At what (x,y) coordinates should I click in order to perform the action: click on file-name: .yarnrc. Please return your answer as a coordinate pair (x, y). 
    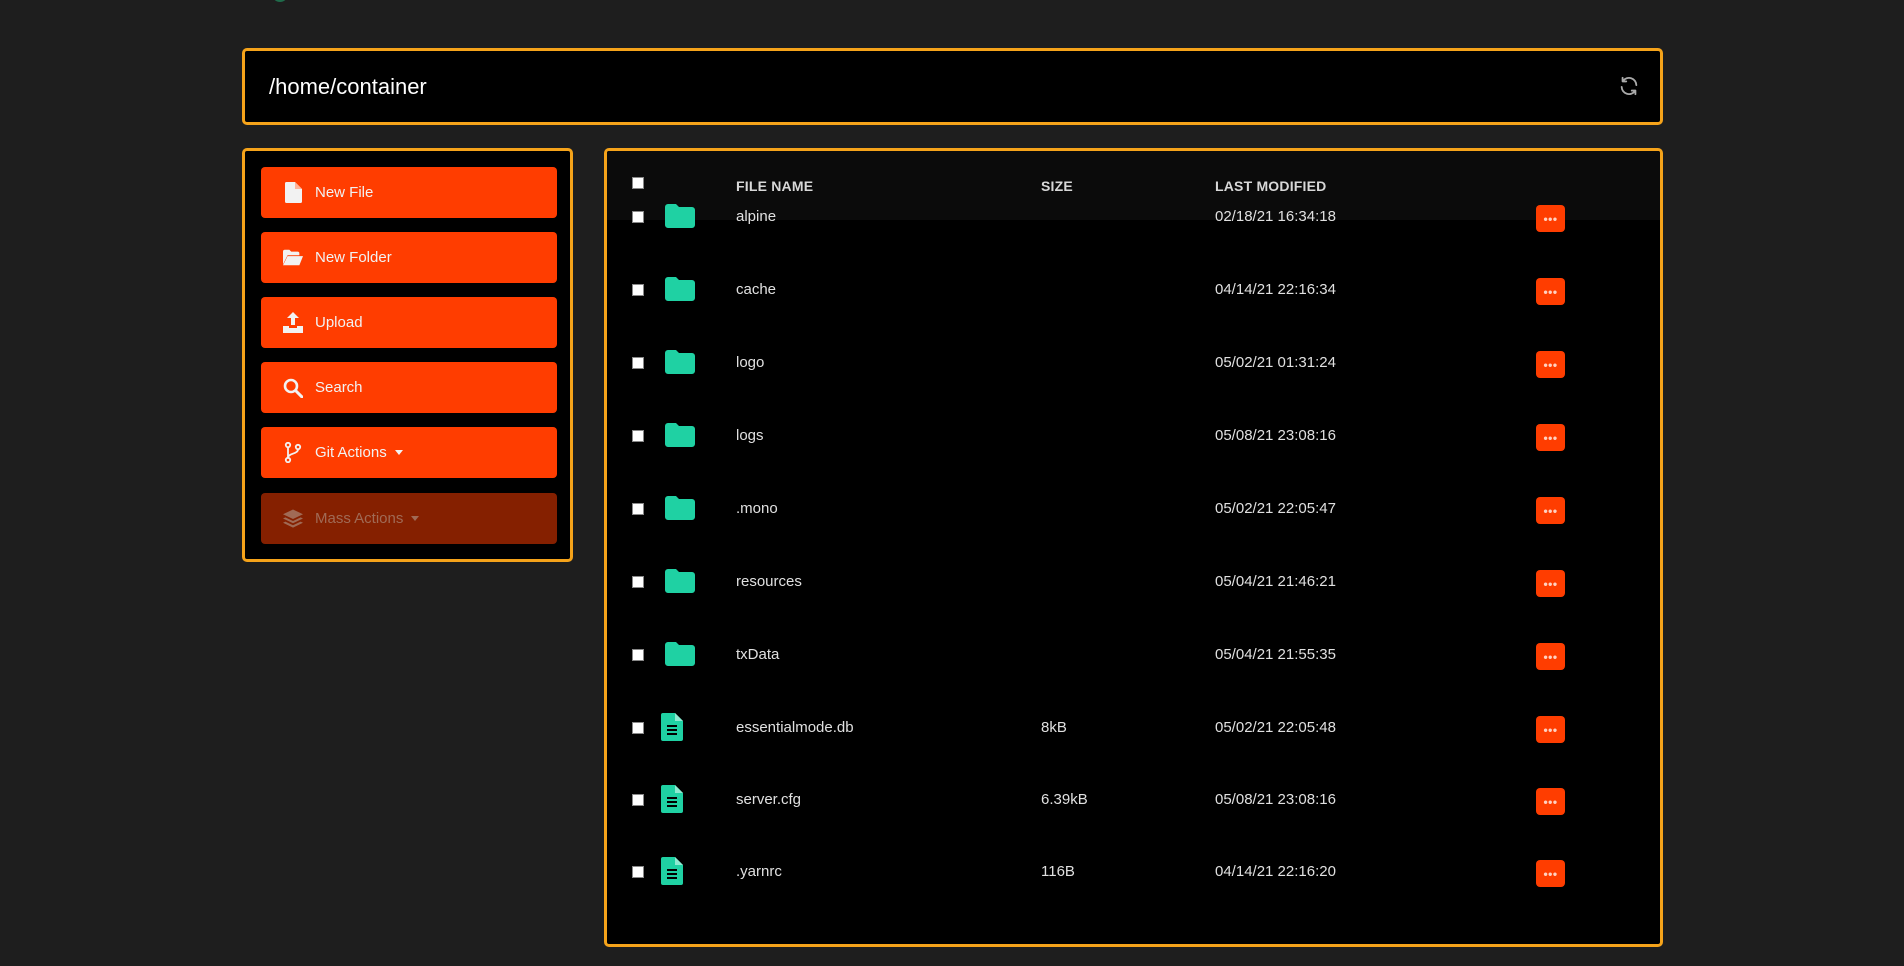
    Looking at the image, I should click on (759, 872).